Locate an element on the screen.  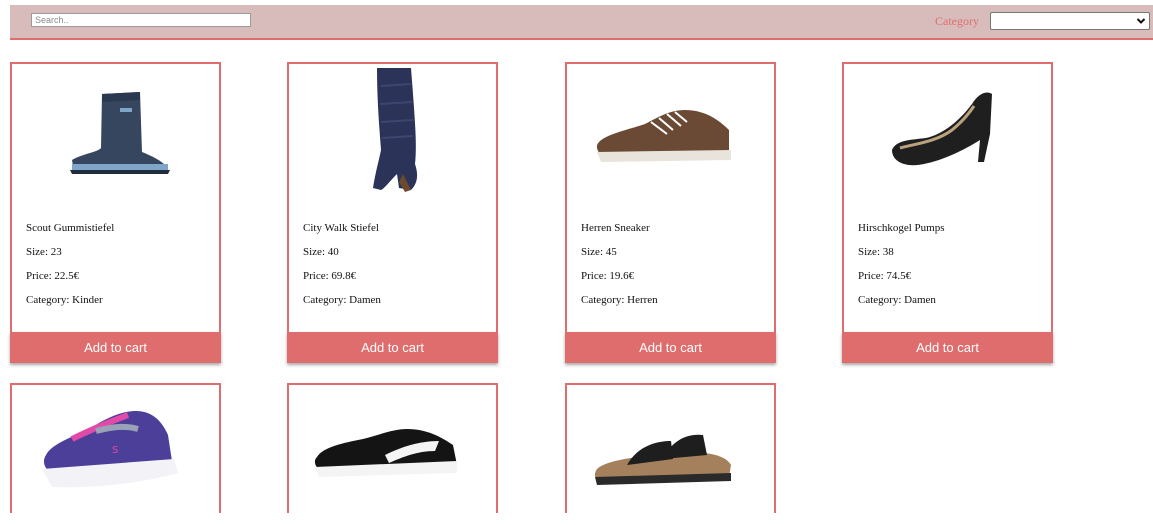
price-value: 74.5€ is located at coordinates (899, 276).